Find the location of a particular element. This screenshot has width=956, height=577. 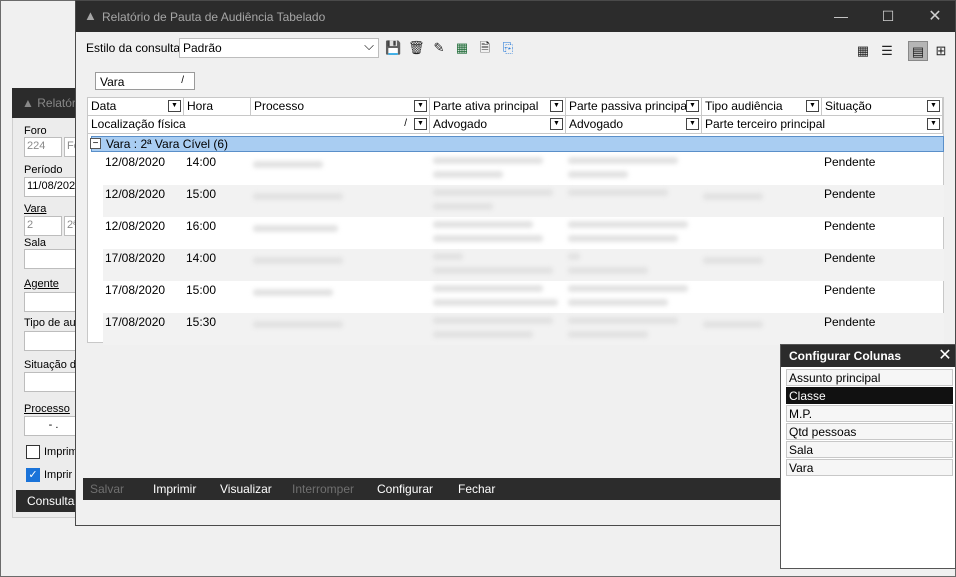

table-row: 17/08/2020 15:00 Pendente is located at coordinates (523, 297).